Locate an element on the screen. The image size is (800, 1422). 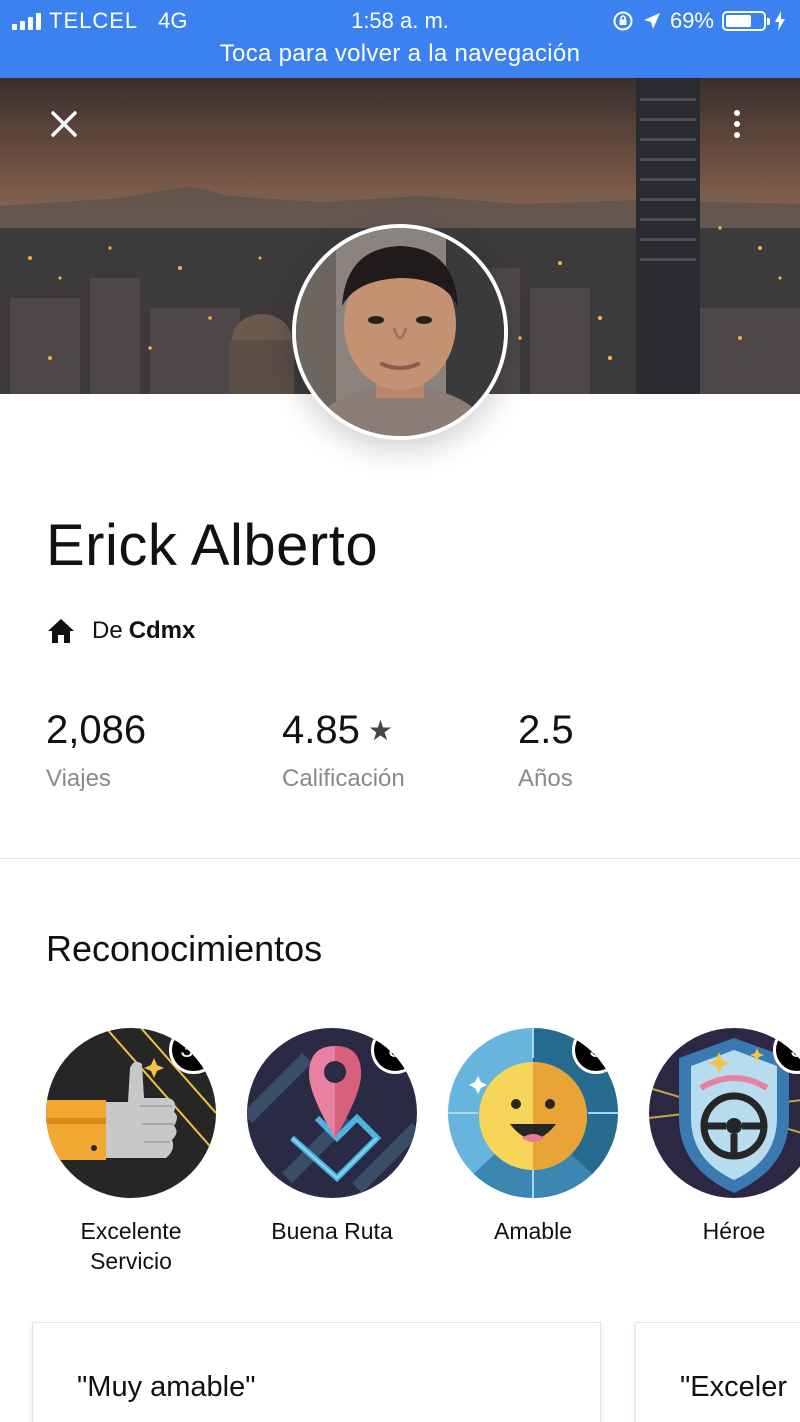
more-vertical-icon is located at coordinates (737, 113).